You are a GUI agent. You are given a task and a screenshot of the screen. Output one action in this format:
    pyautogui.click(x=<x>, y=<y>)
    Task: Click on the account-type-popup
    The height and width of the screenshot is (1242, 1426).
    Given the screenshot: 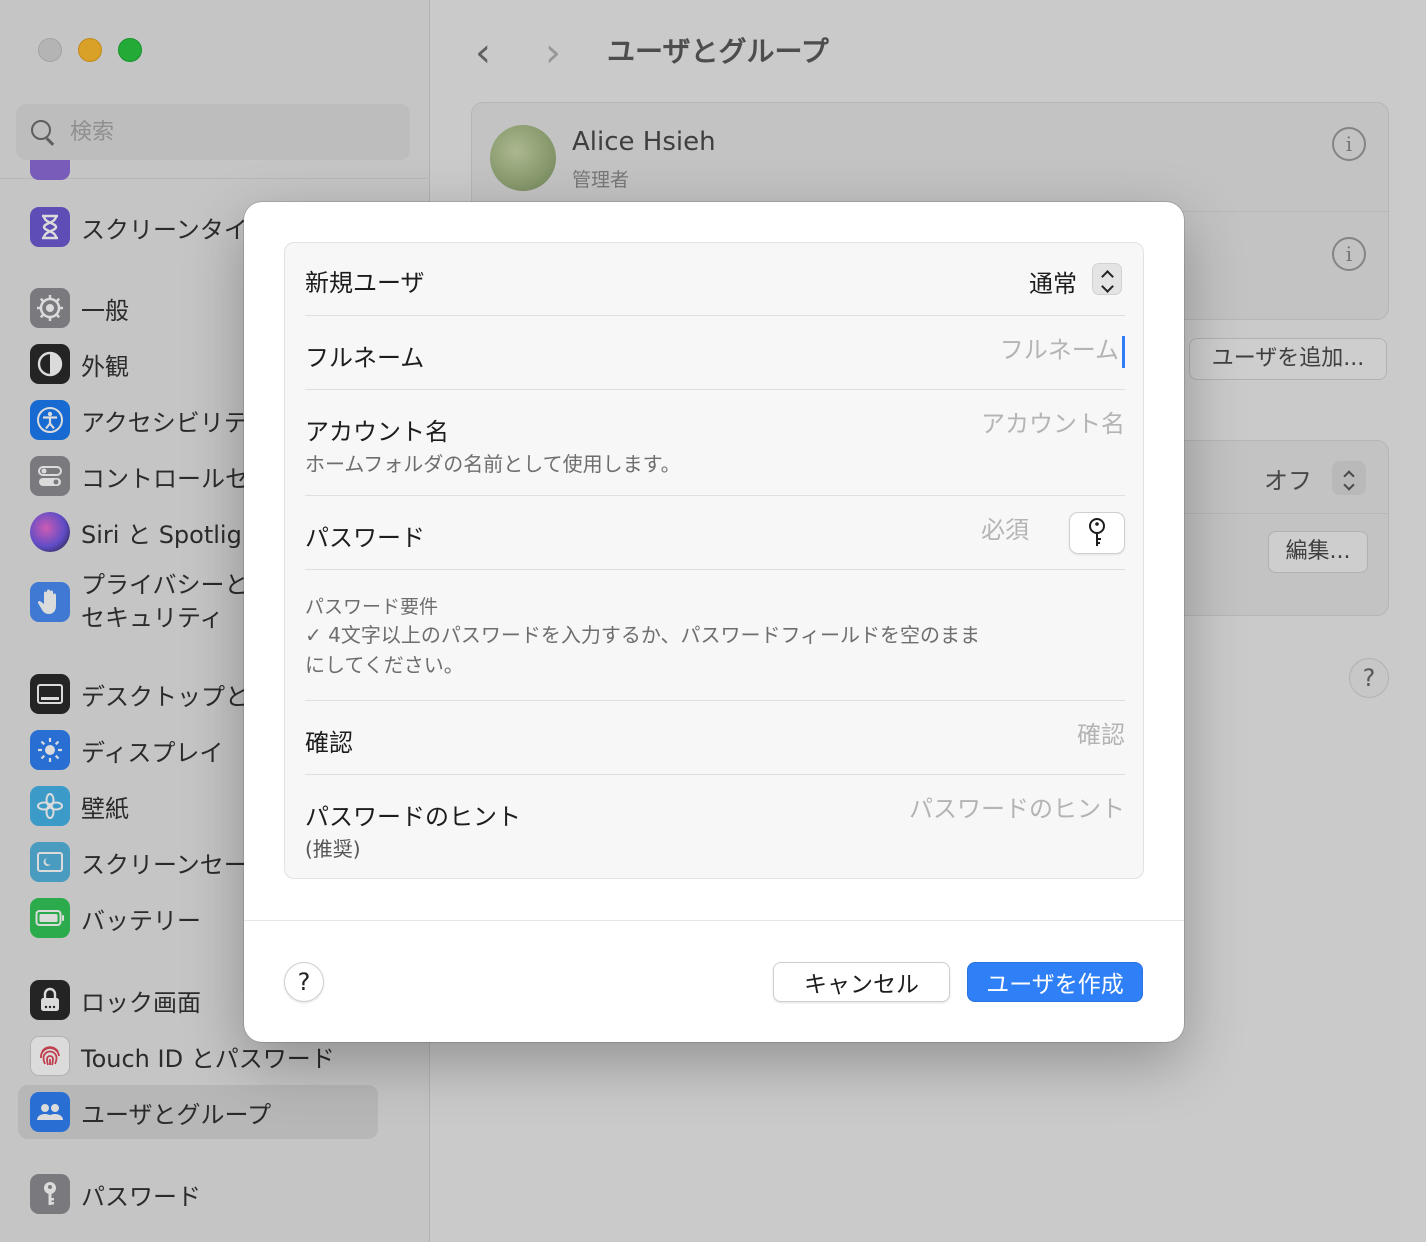 What is the action you would take?
    pyautogui.click(x=1107, y=279)
    